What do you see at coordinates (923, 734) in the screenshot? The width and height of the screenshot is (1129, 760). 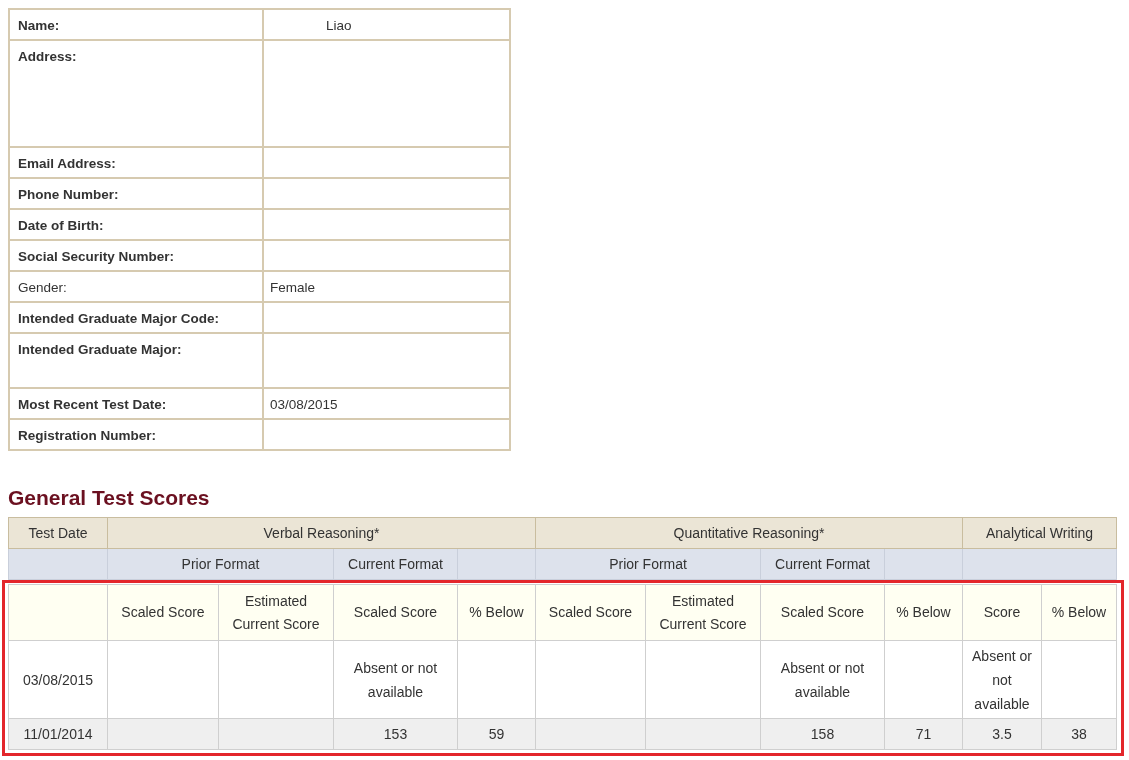 I see `table-cell: 71` at bounding box center [923, 734].